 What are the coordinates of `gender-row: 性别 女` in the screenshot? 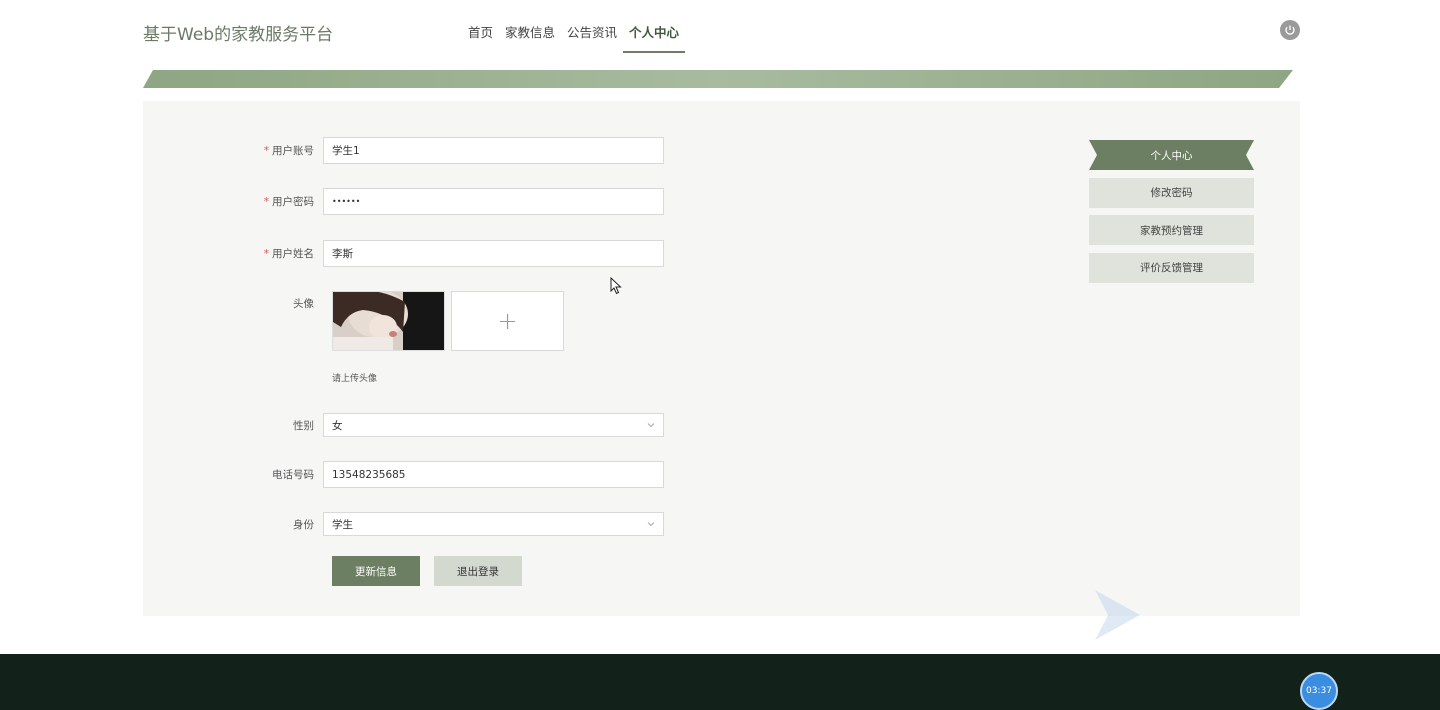 It's located at (403, 425).